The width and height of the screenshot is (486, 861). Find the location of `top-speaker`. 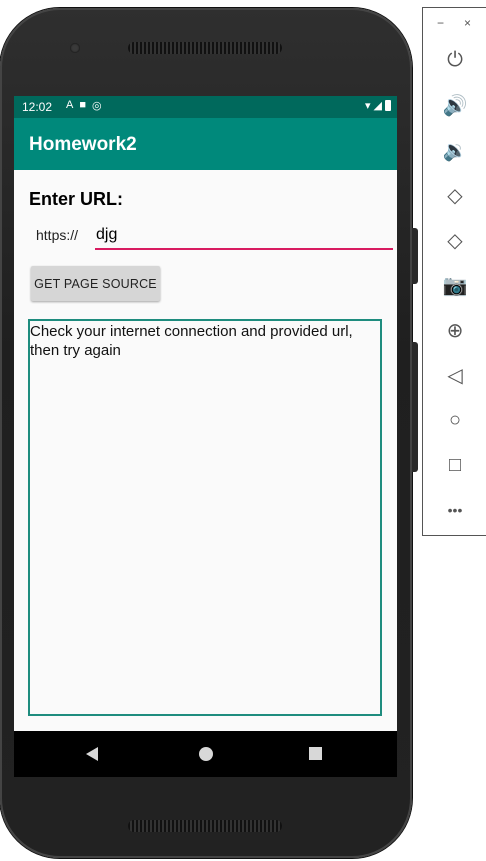

top-speaker is located at coordinates (205, 48).